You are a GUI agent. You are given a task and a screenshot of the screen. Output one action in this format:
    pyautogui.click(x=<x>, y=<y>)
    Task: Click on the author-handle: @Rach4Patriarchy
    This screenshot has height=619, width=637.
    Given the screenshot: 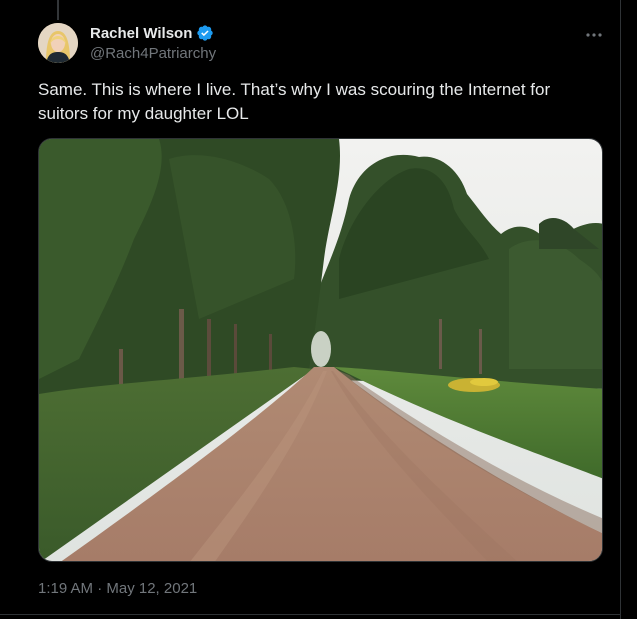 What is the action you would take?
    pyautogui.click(x=153, y=53)
    